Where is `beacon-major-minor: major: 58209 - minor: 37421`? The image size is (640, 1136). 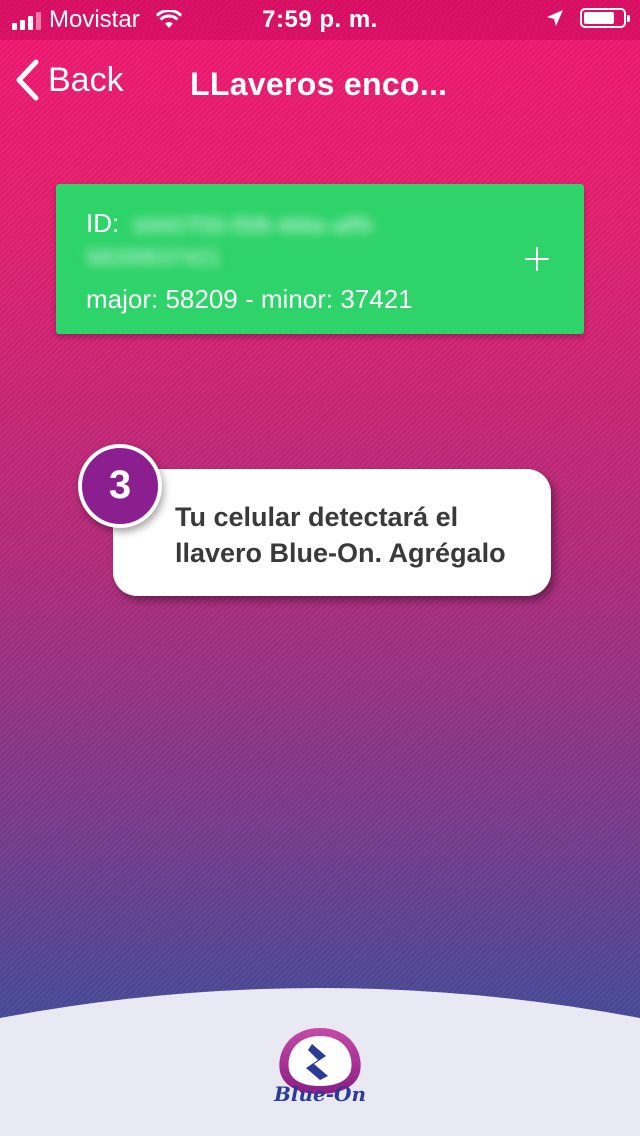
beacon-major-minor: major: 58209 - minor: 37421 is located at coordinates (249, 299).